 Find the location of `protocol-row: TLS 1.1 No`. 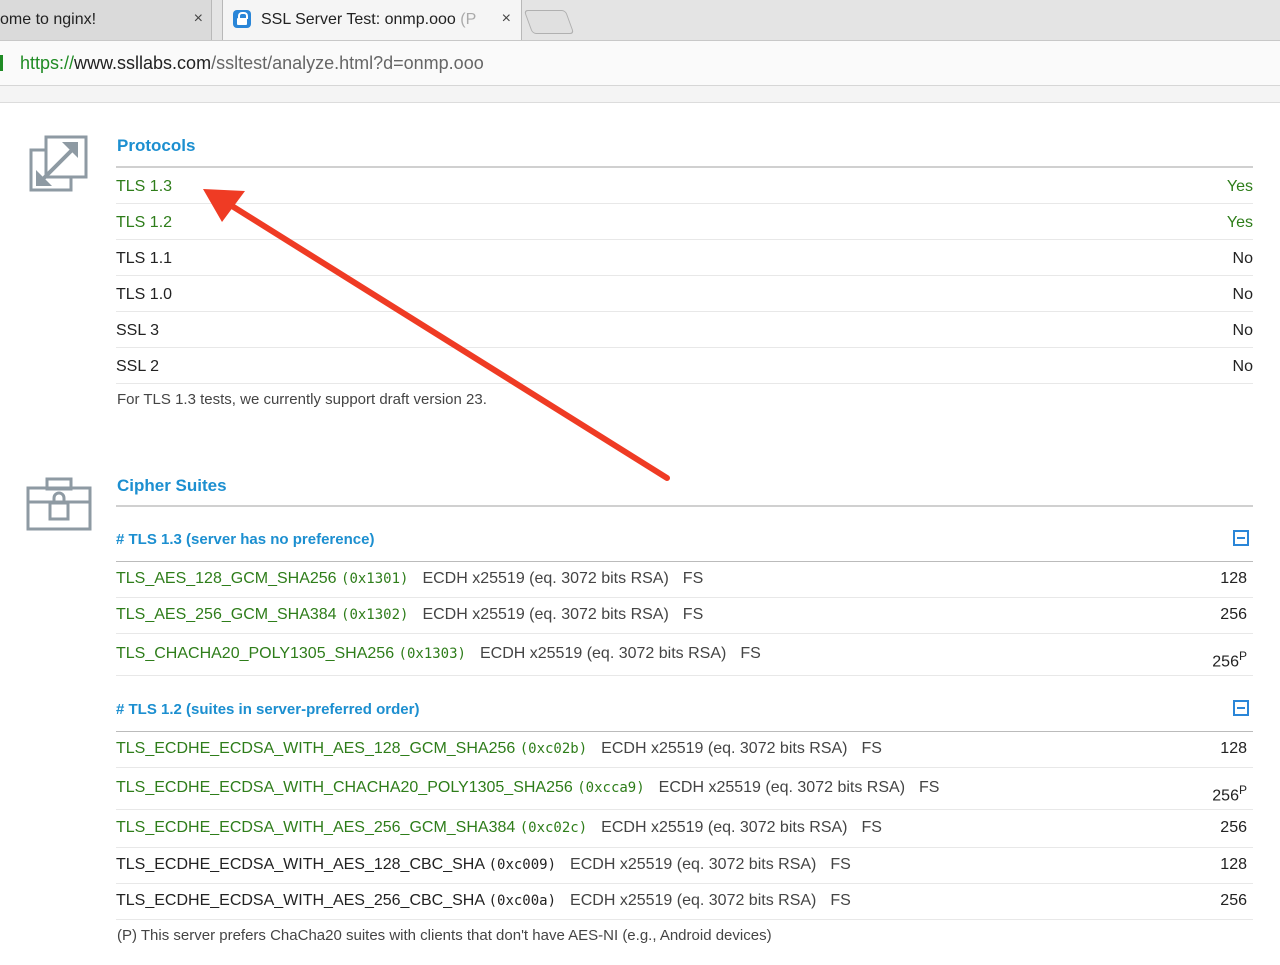

protocol-row: TLS 1.1 No is located at coordinates (684, 258).